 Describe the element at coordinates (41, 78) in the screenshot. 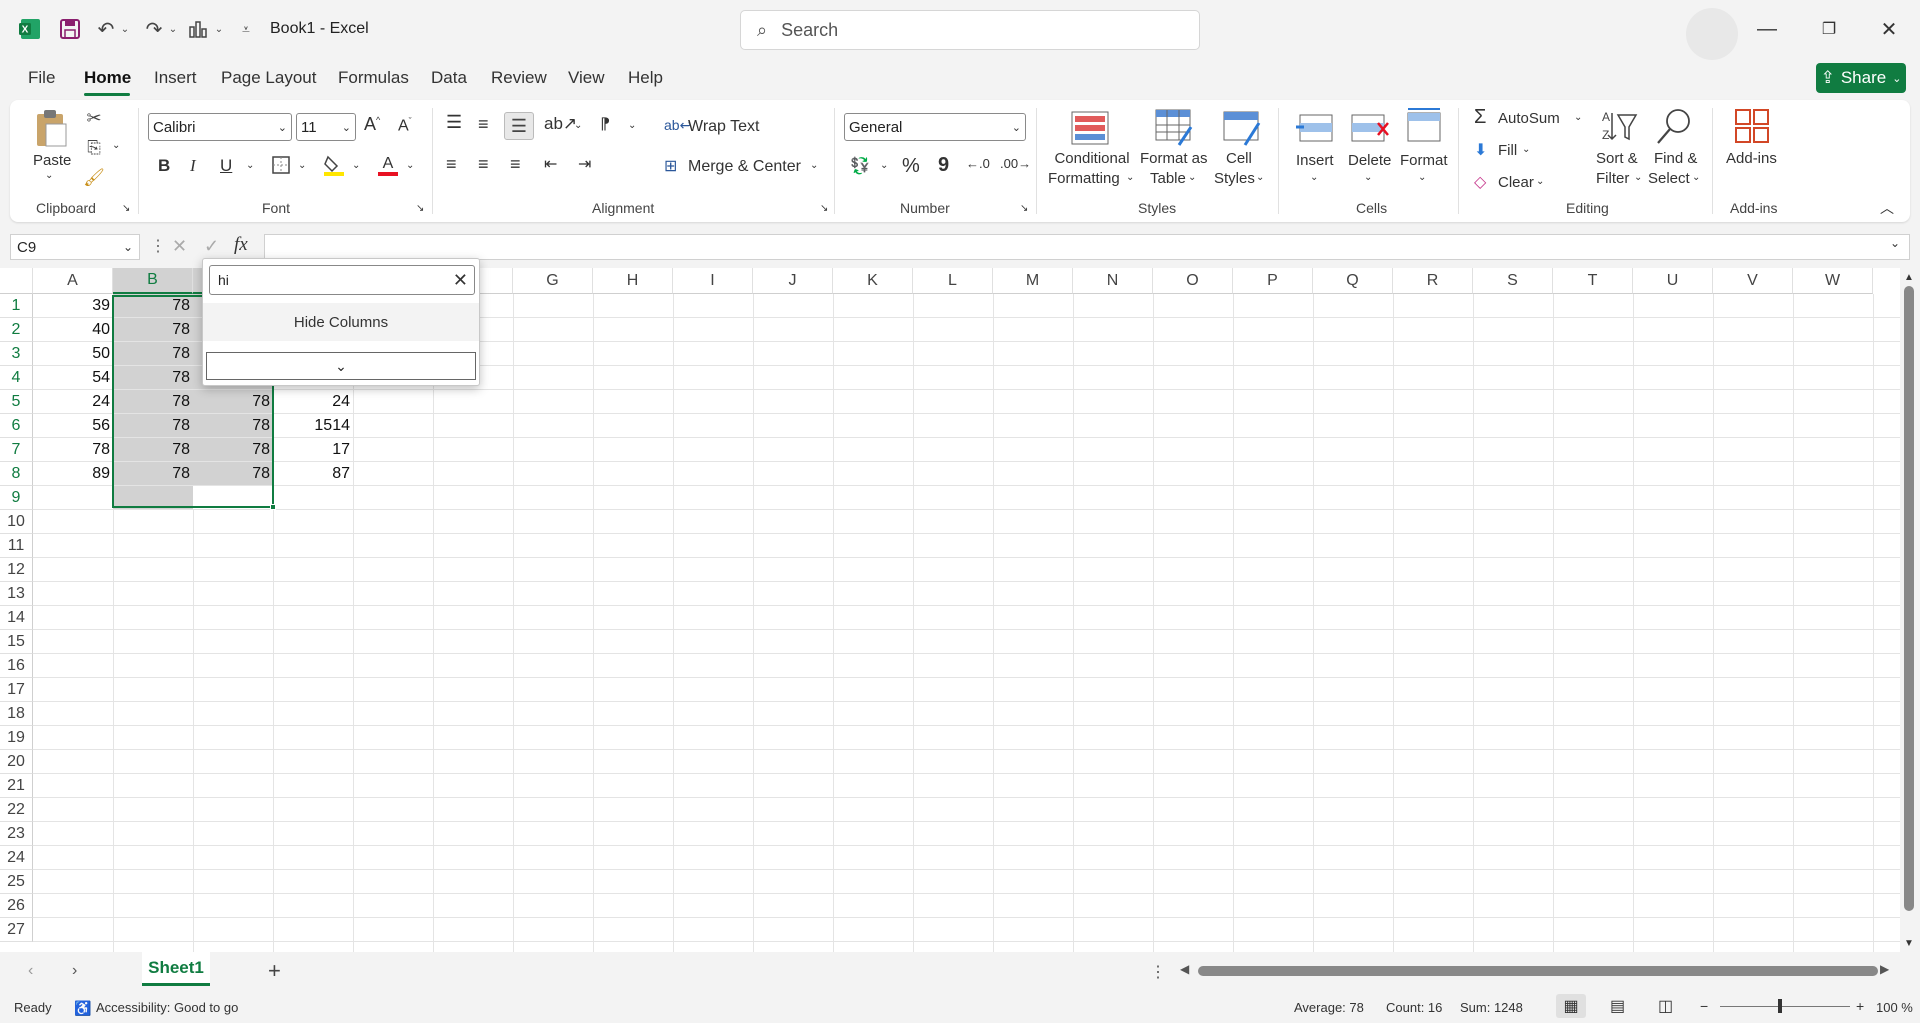

I see `tab-file: File` at that location.